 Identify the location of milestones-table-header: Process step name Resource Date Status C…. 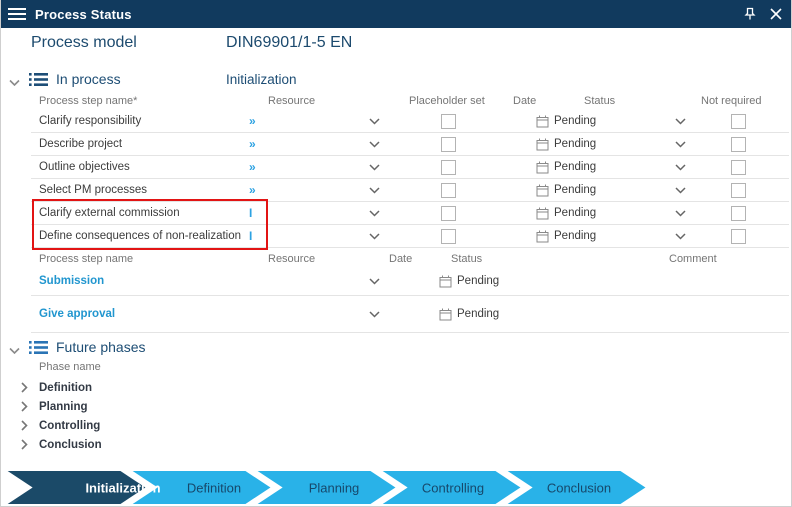
(396, 260).